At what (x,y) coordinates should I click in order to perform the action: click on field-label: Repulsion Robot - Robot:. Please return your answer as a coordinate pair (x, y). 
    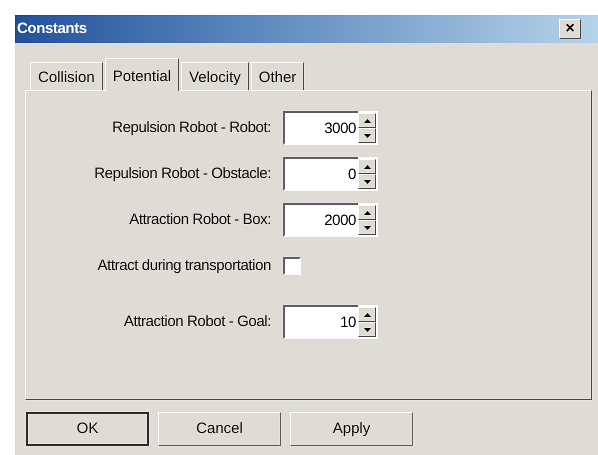
    Looking at the image, I should click on (191, 128).